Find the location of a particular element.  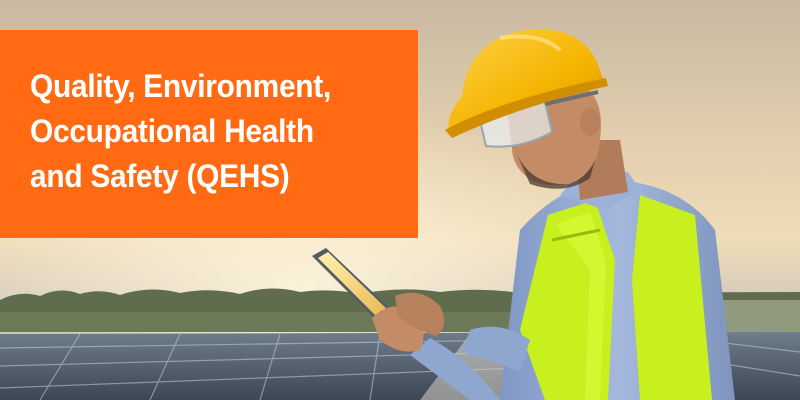

headline-line-1: Quality, Environment, is located at coordinates (181, 86).